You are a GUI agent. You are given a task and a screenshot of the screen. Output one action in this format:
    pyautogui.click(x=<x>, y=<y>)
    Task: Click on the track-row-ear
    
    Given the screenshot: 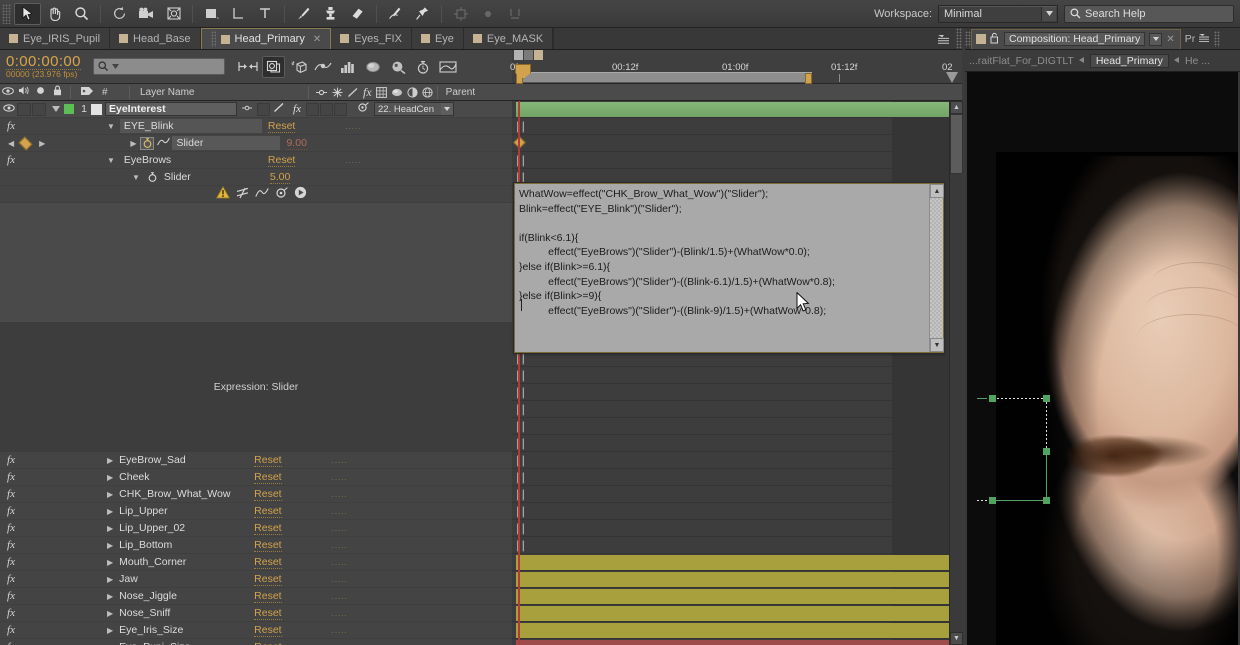 What is the action you would take?
    pyautogui.click(x=737, y=596)
    